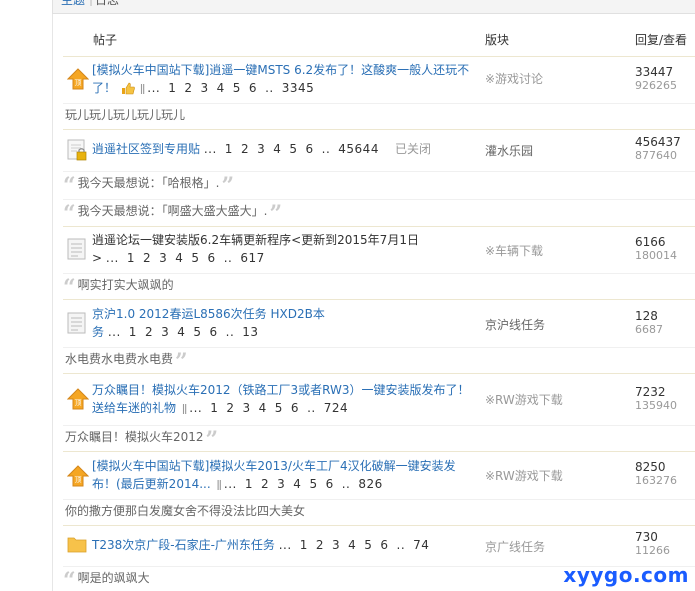 Image resolution: width=695 pixels, height=591 pixels. Describe the element at coordinates (514, 250) in the screenshot. I see `thread-forum-3: ※车辆下载` at that location.